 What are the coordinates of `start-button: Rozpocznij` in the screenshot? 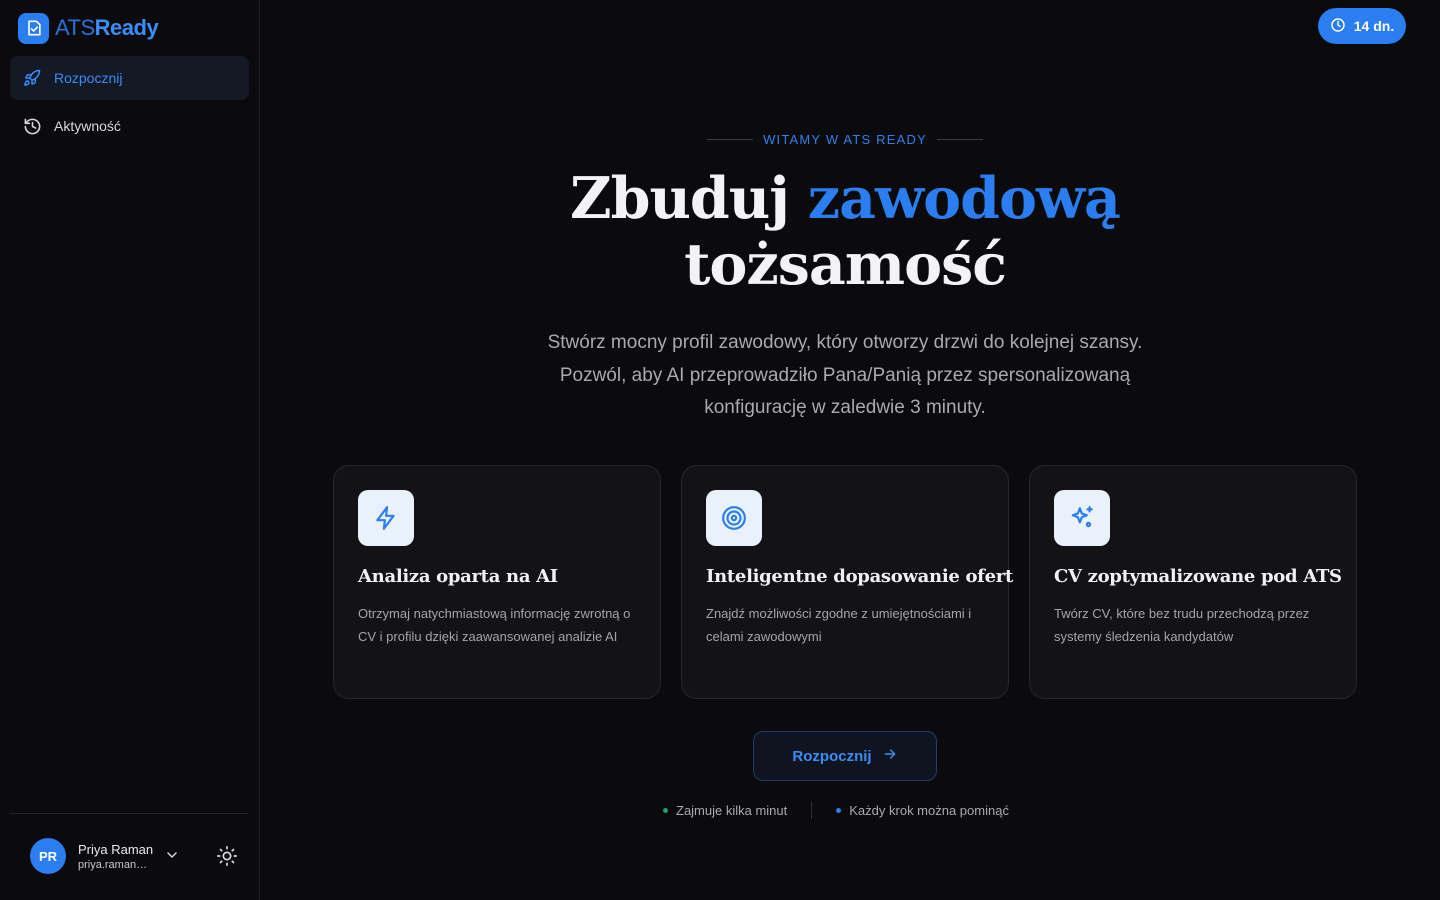 It's located at (845, 756).